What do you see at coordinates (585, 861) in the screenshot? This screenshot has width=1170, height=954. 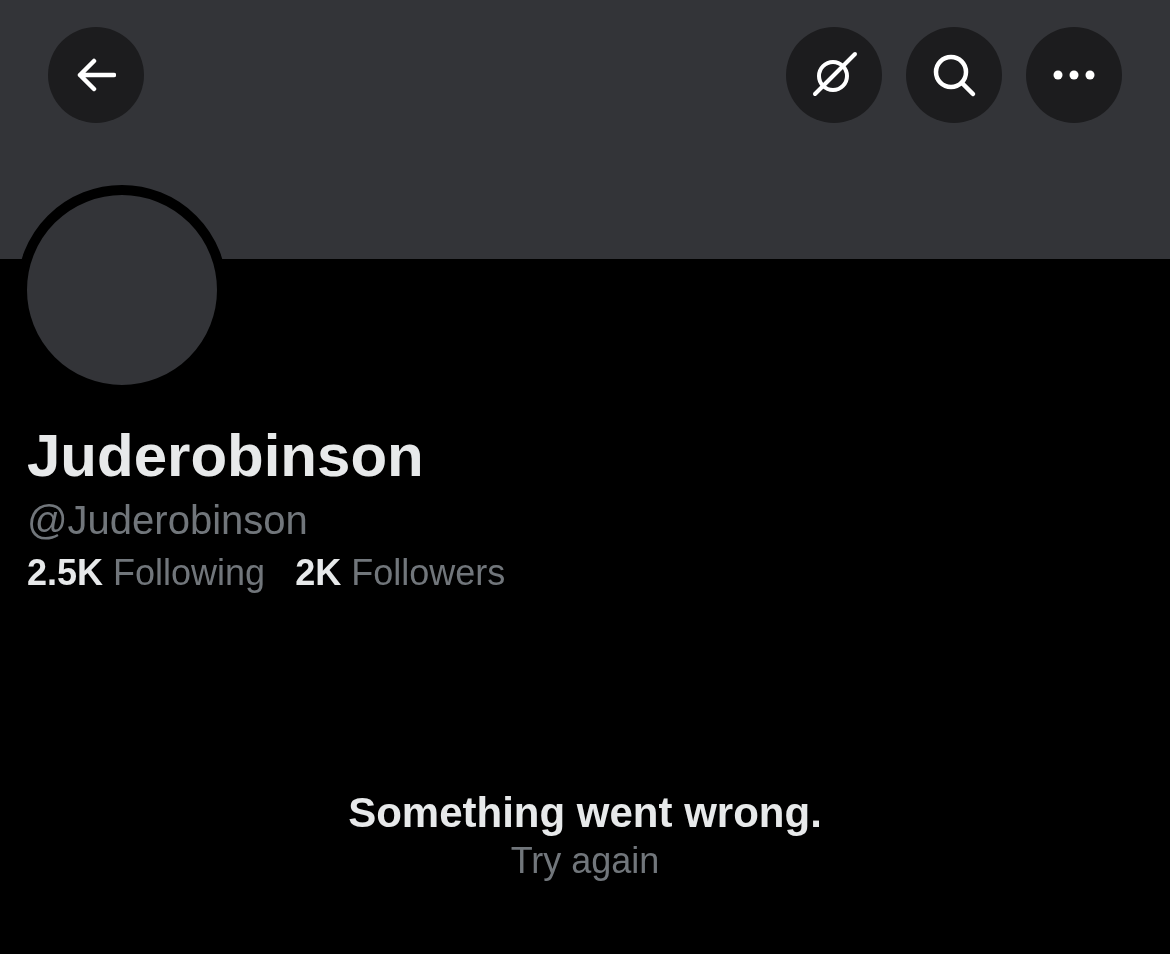 I see `try-again-link: Try again` at bounding box center [585, 861].